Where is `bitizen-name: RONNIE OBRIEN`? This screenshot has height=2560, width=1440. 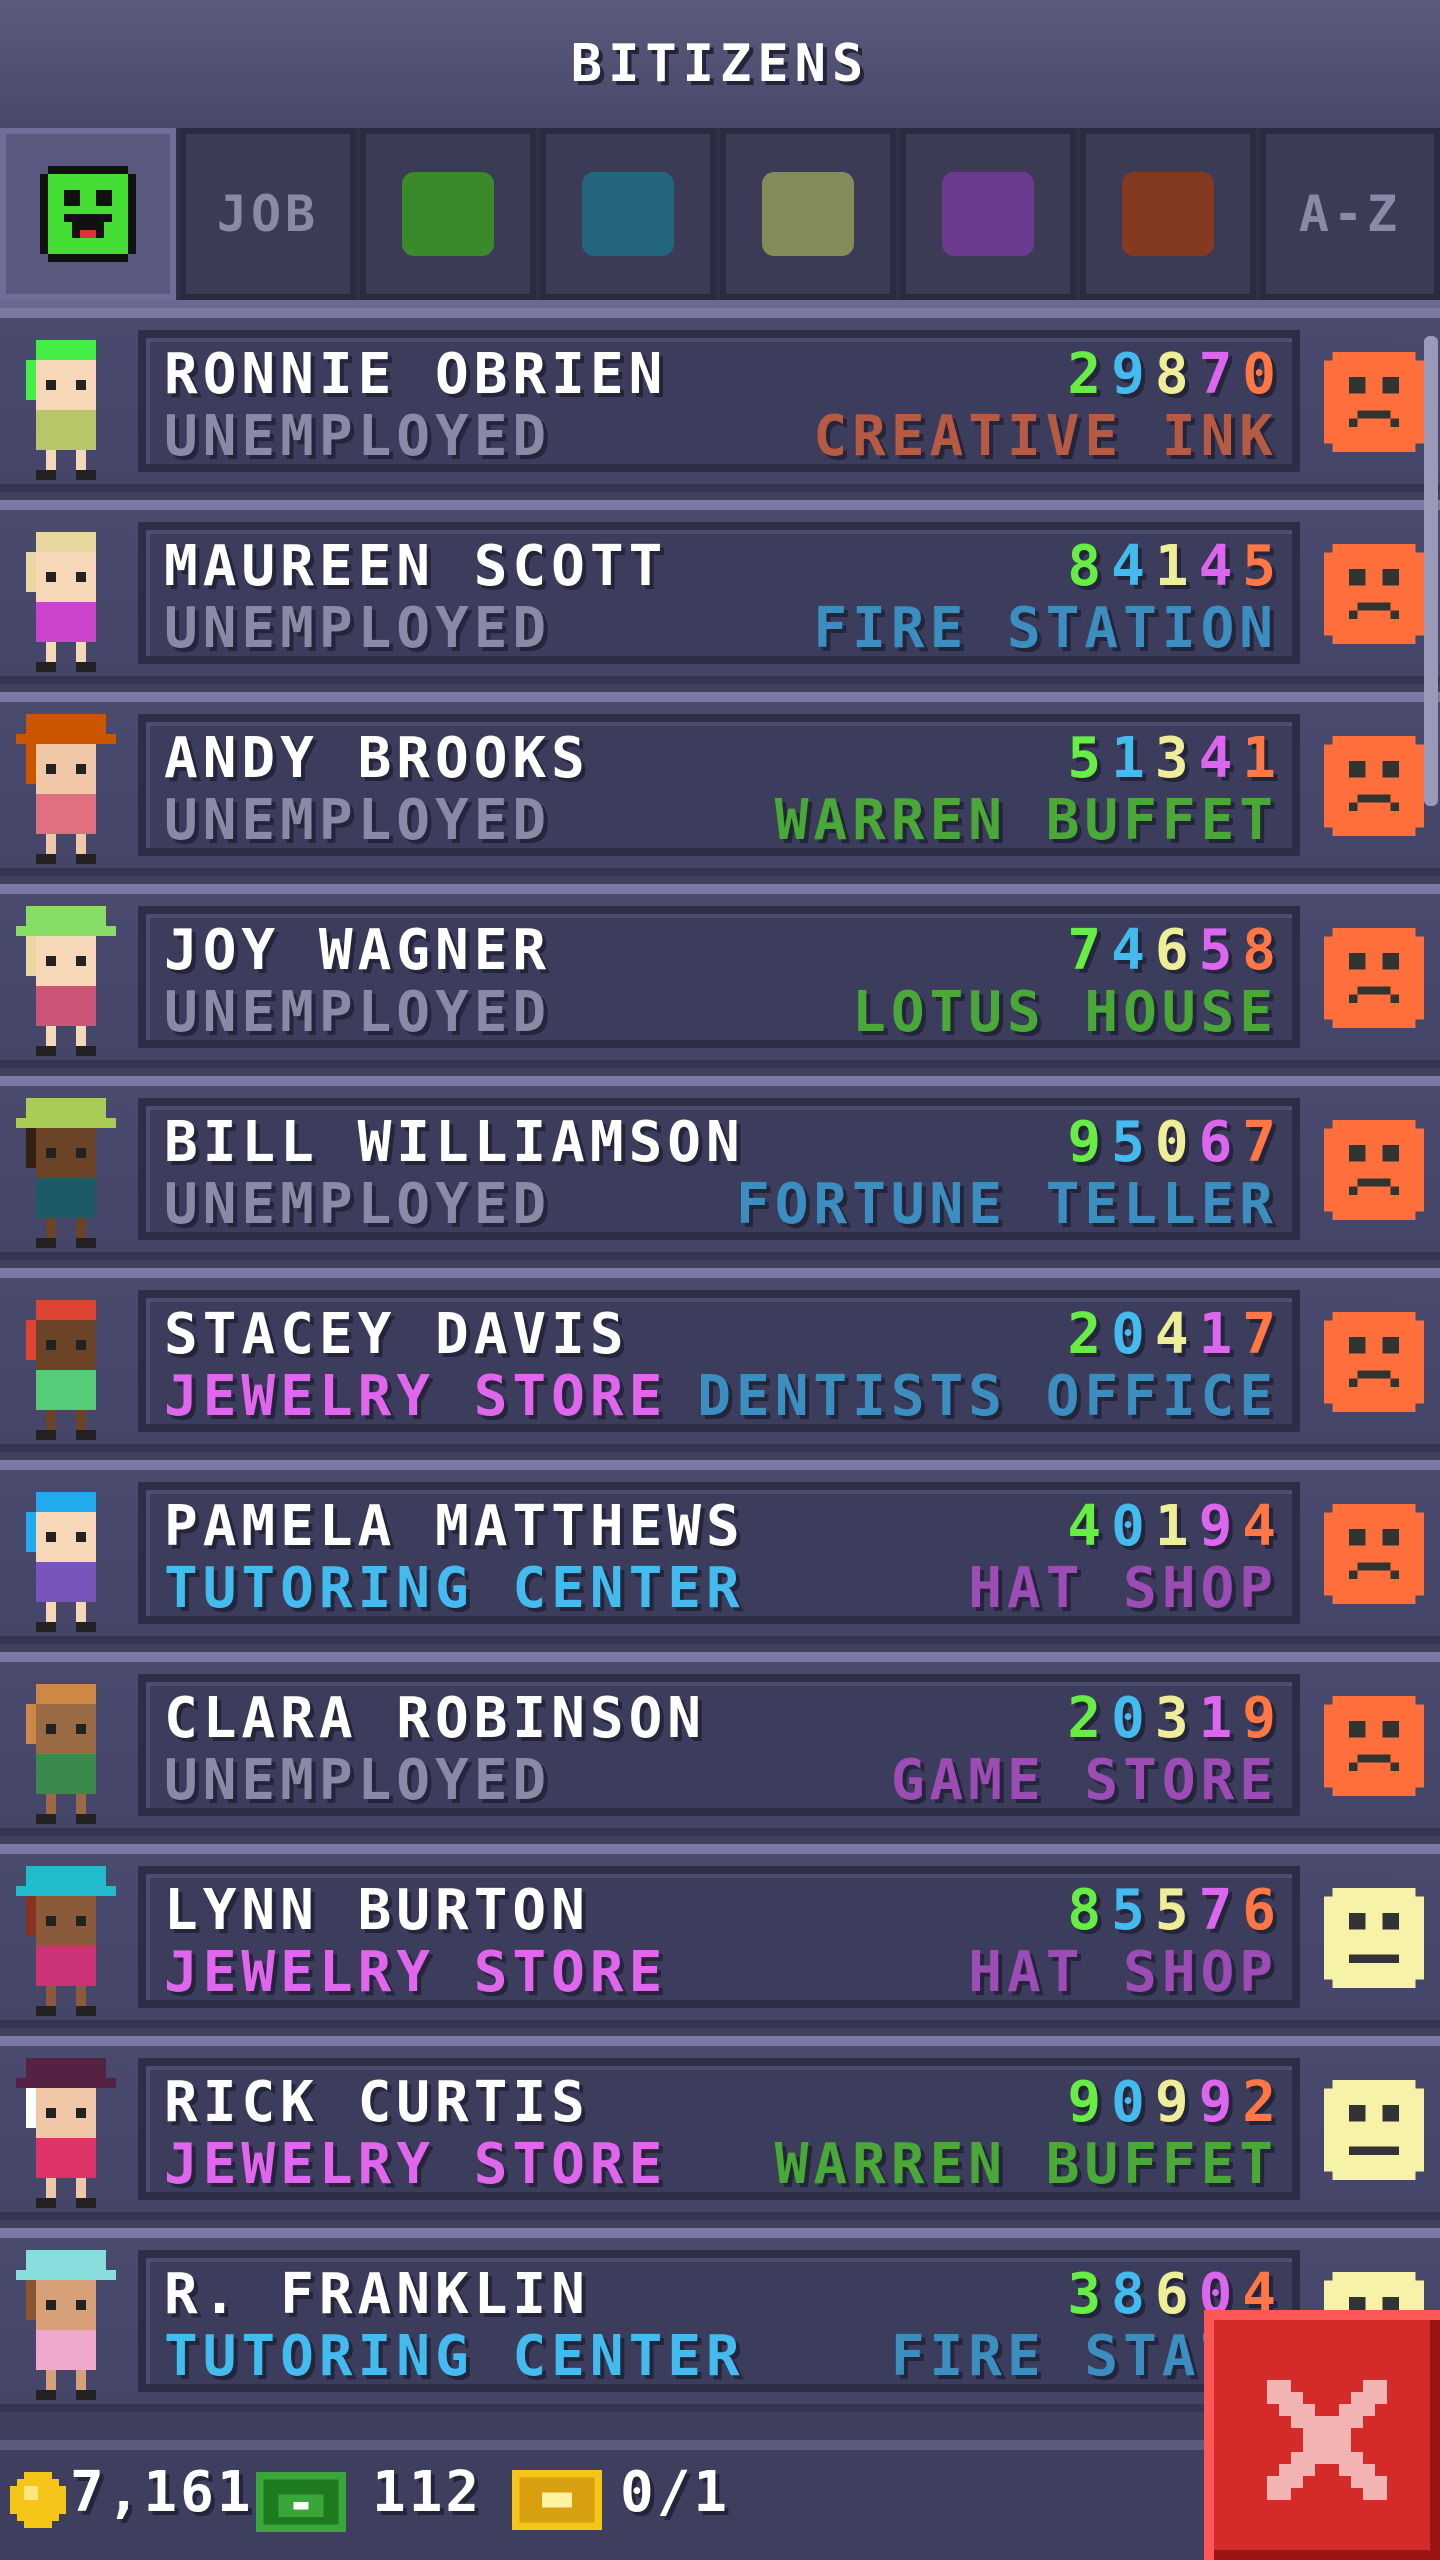 bitizen-name: RONNIE OBRIEN is located at coordinates (416, 374).